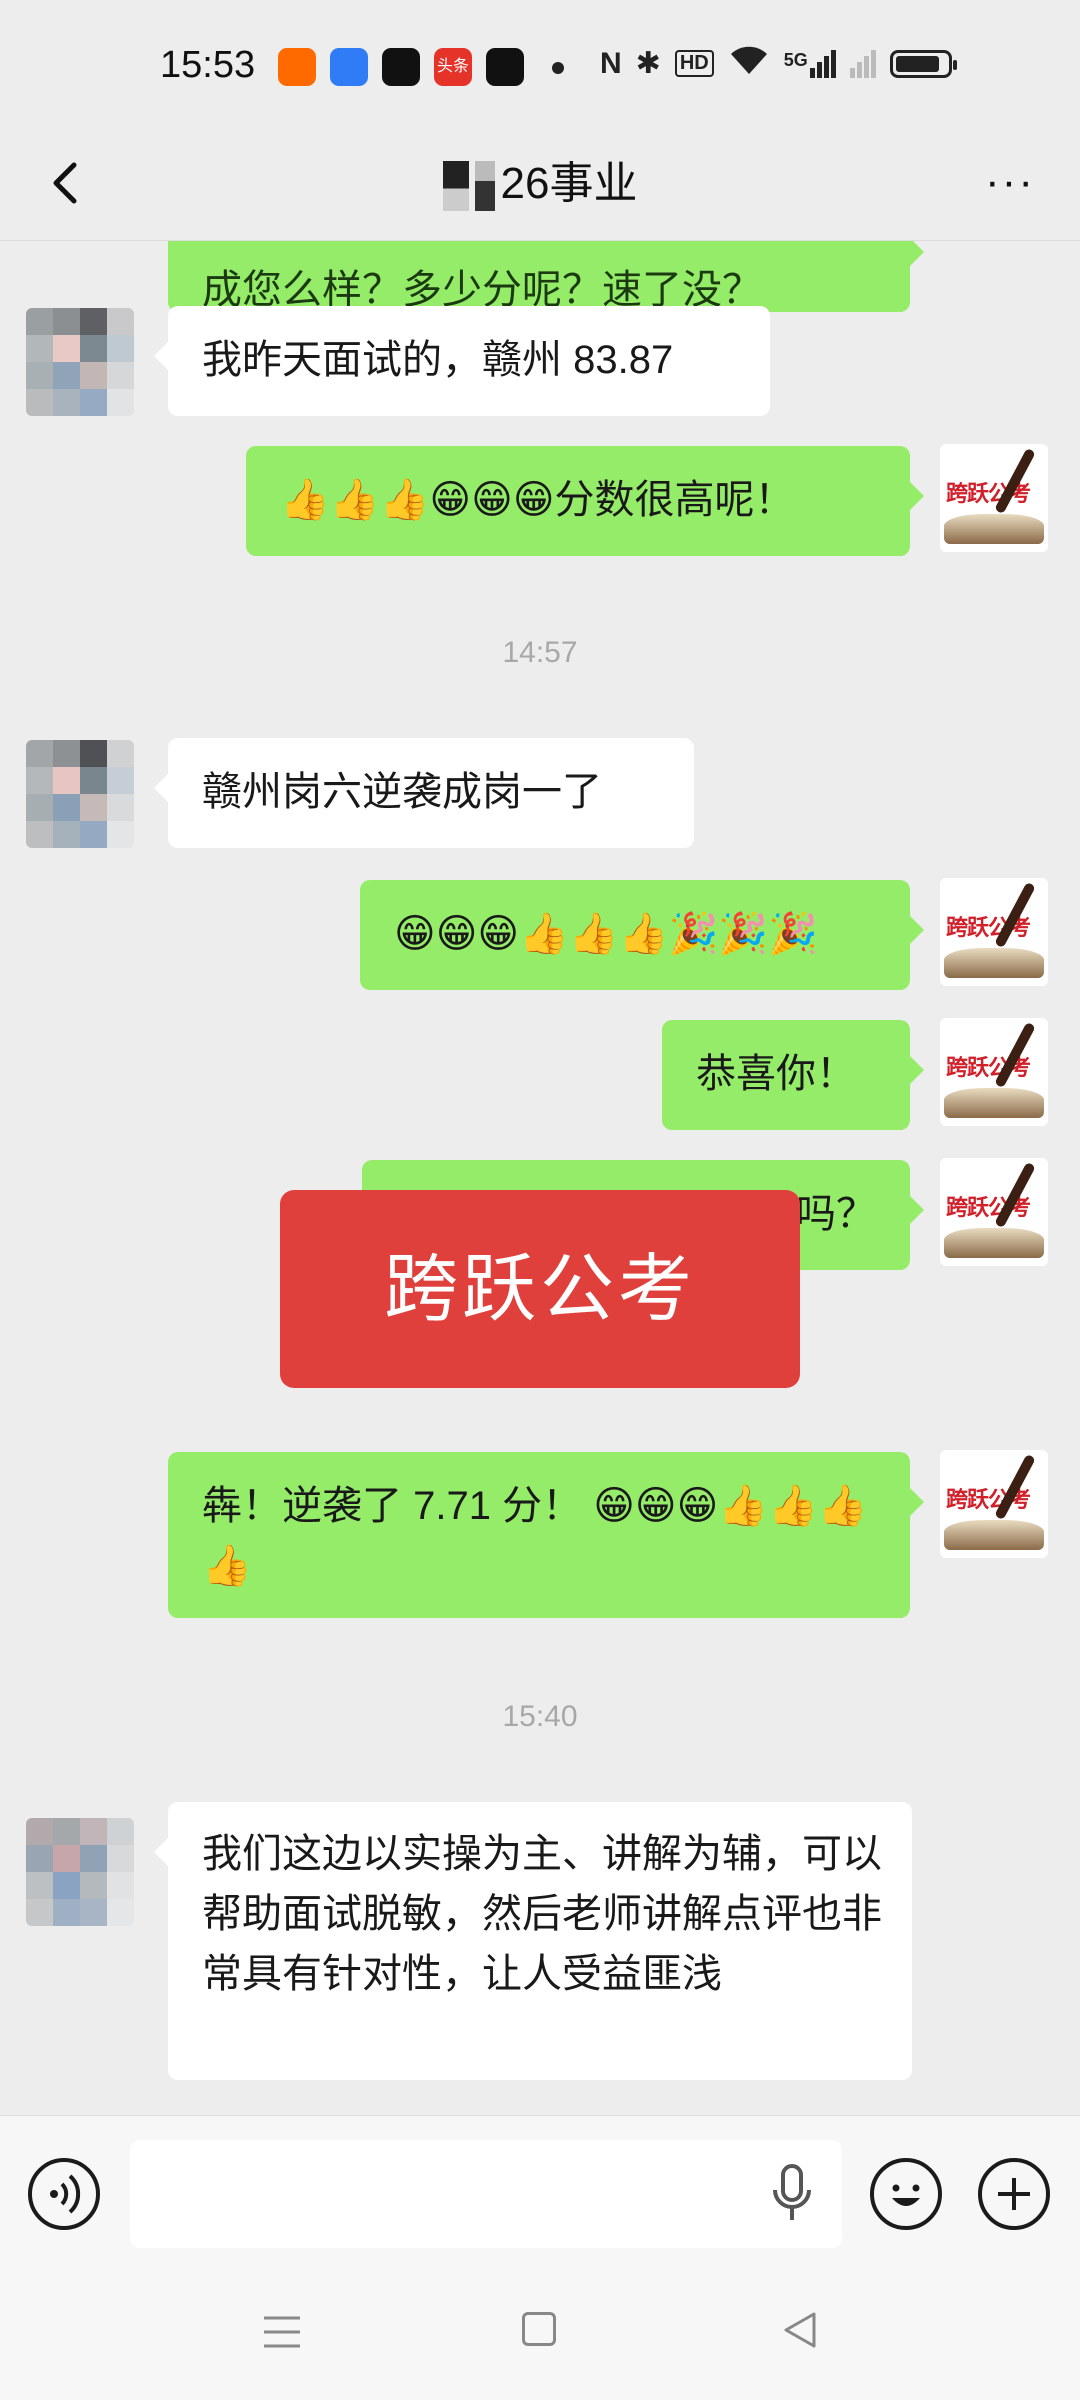 The image size is (1080, 2400). What do you see at coordinates (402, 792) in the screenshot?
I see `message-text: 赣州岗六逆袭成岗一了` at bounding box center [402, 792].